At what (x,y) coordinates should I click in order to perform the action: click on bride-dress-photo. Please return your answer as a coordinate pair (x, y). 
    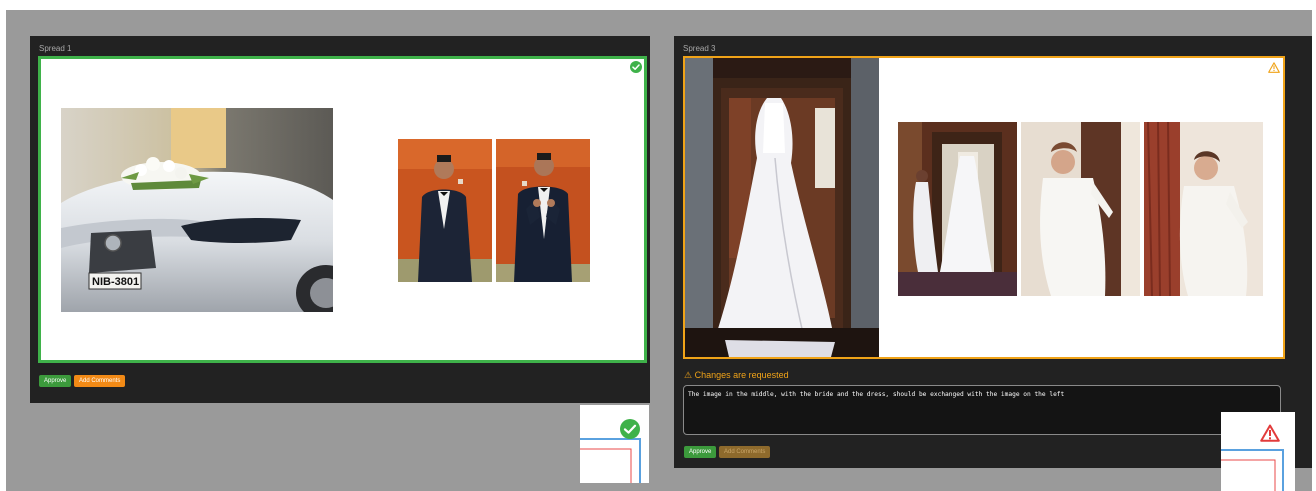
    Looking at the image, I should click on (1080, 209).